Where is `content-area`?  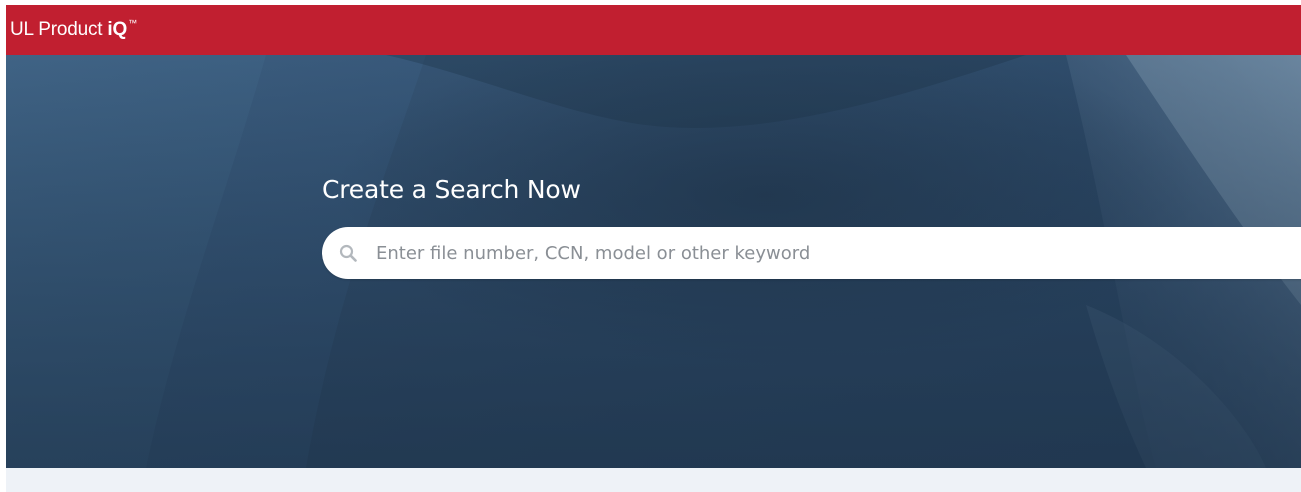
content-area is located at coordinates (653, 480).